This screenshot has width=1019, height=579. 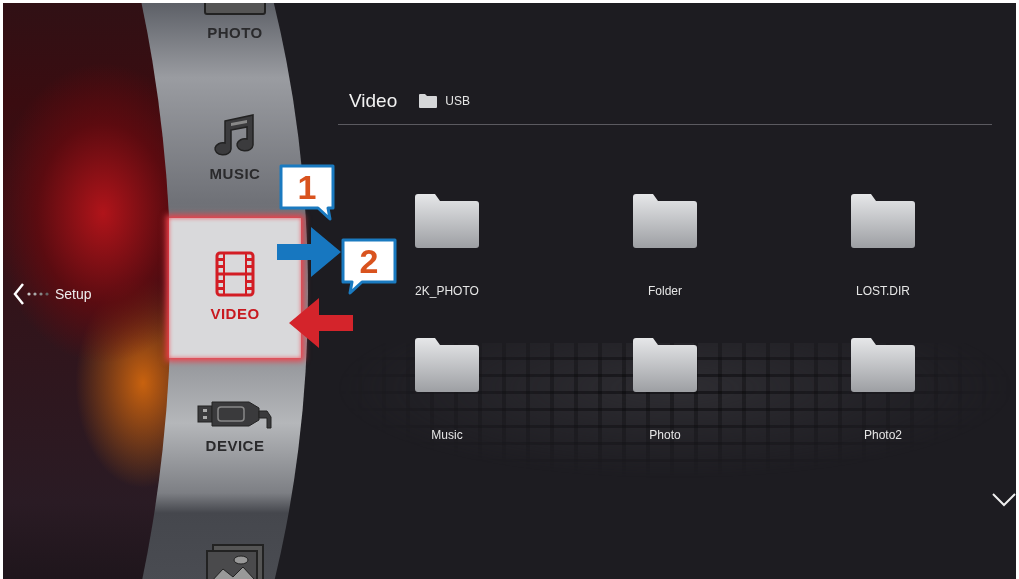 What do you see at coordinates (373, 101) in the screenshot?
I see `page-title: Video` at bounding box center [373, 101].